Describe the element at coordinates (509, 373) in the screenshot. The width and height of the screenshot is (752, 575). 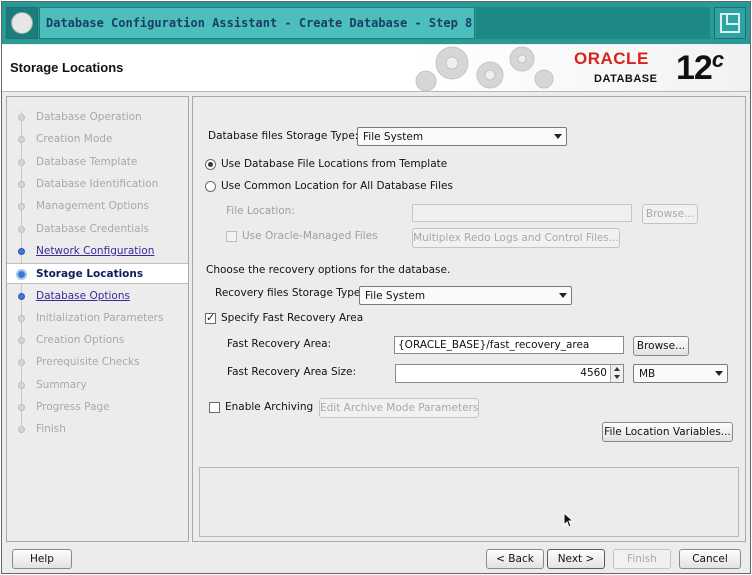
I see `fra-size-spinner: 4560` at that location.